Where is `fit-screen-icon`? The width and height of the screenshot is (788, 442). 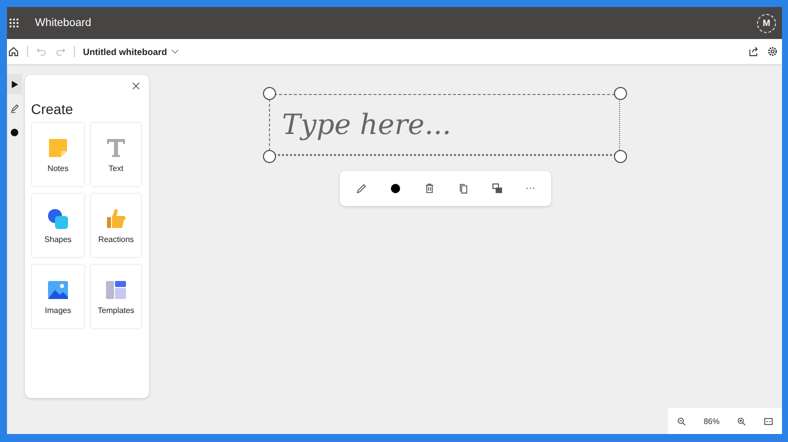 fit-screen-icon is located at coordinates (769, 421).